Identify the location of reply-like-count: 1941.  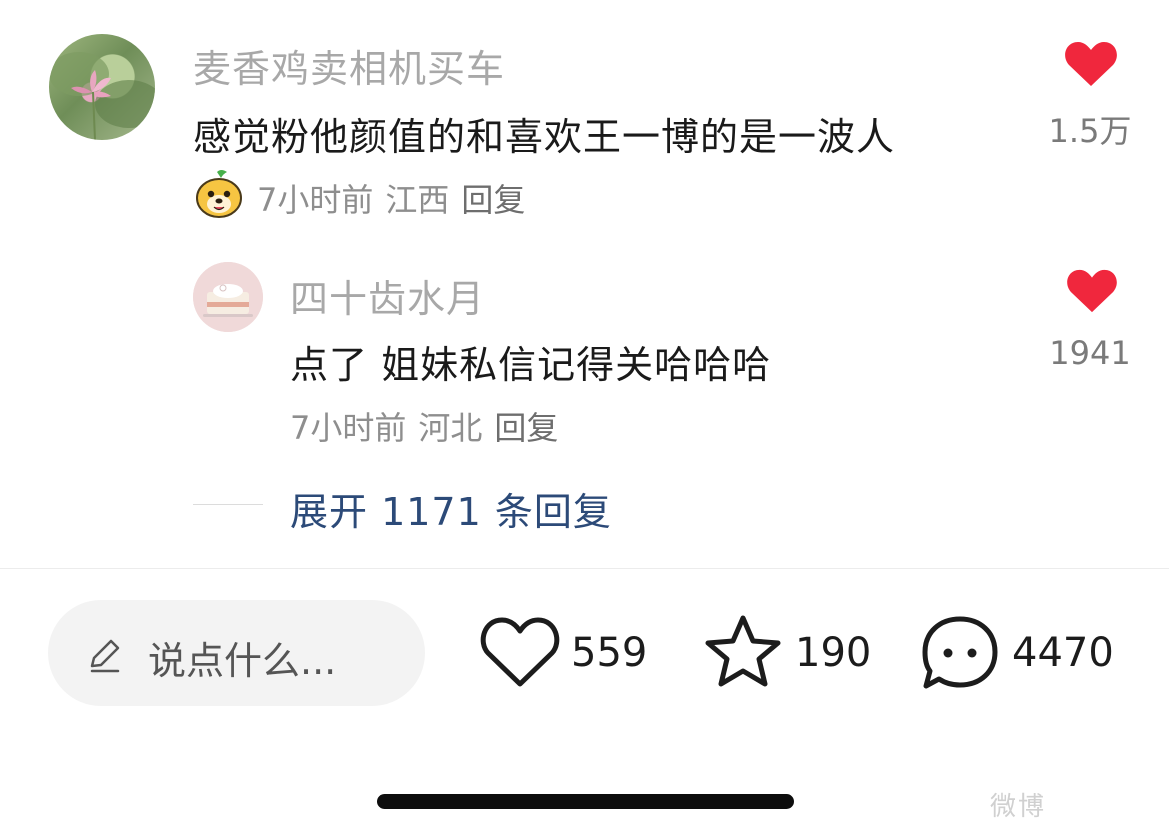
(1090, 353).